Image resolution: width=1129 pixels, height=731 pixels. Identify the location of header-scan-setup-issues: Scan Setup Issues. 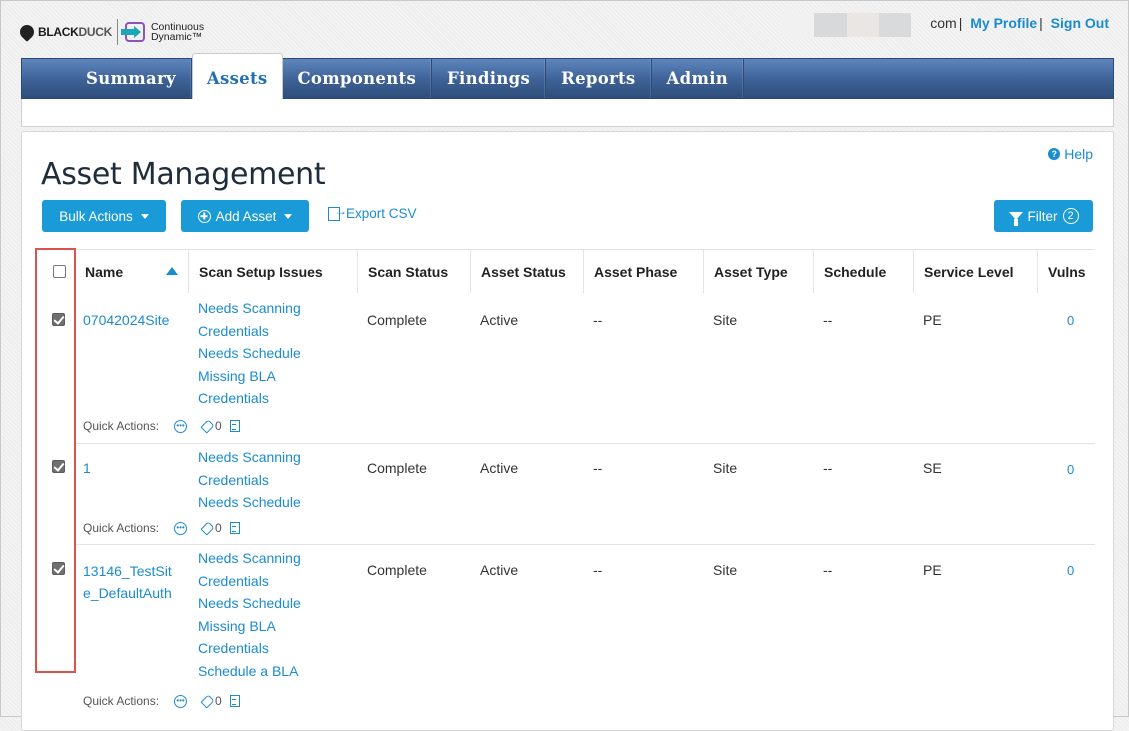
(272, 271).